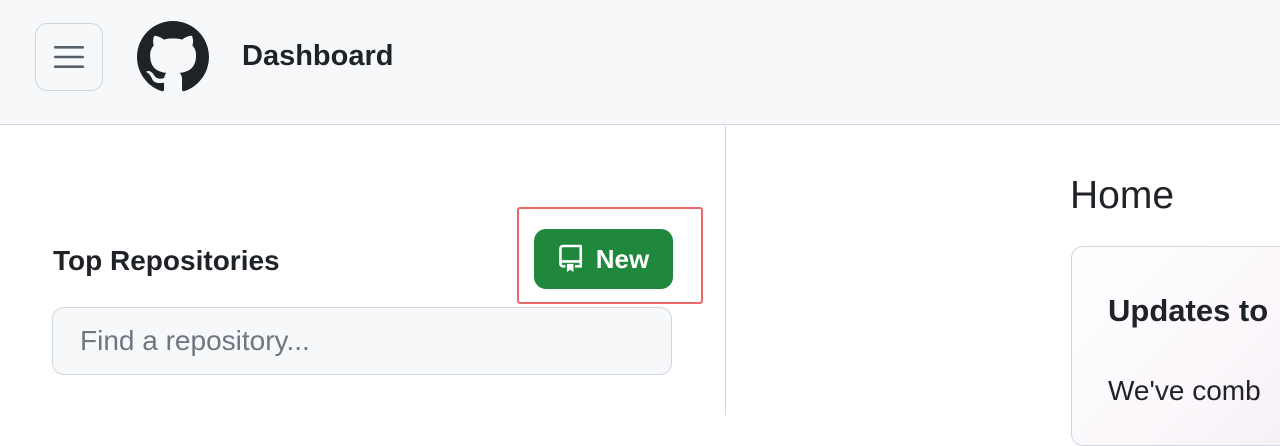 The width and height of the screenshot is (1280, 446). Describe the element at coordinates (166, 260) in the screenshot. I see `top-repositories-heading: Top Repositories` at that location.